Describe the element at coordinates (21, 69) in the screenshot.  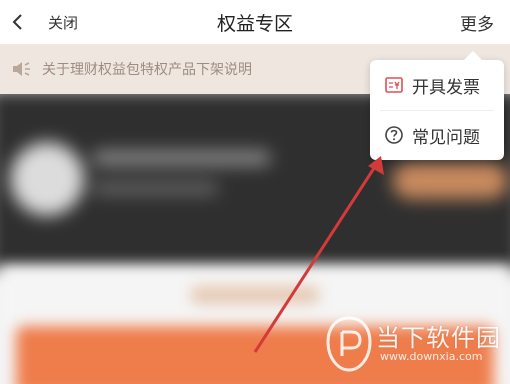
I see `speaker-icon` at that location.